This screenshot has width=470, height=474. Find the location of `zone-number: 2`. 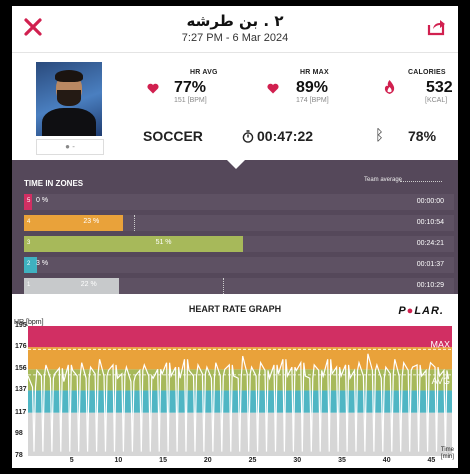

zone-number: 2 is located at coordinates (29, 264).